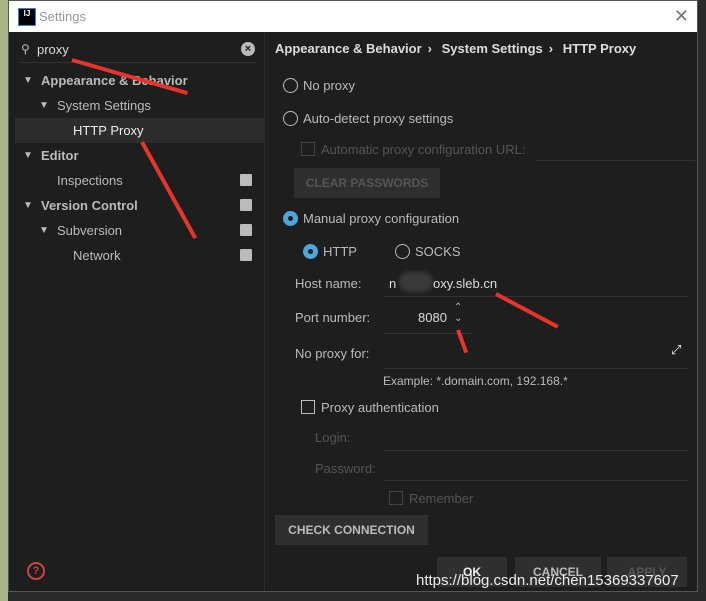 The height and width of the screenshot is (601, 706). I want to click on proxy-auth-checkbox, so click(308, 407).